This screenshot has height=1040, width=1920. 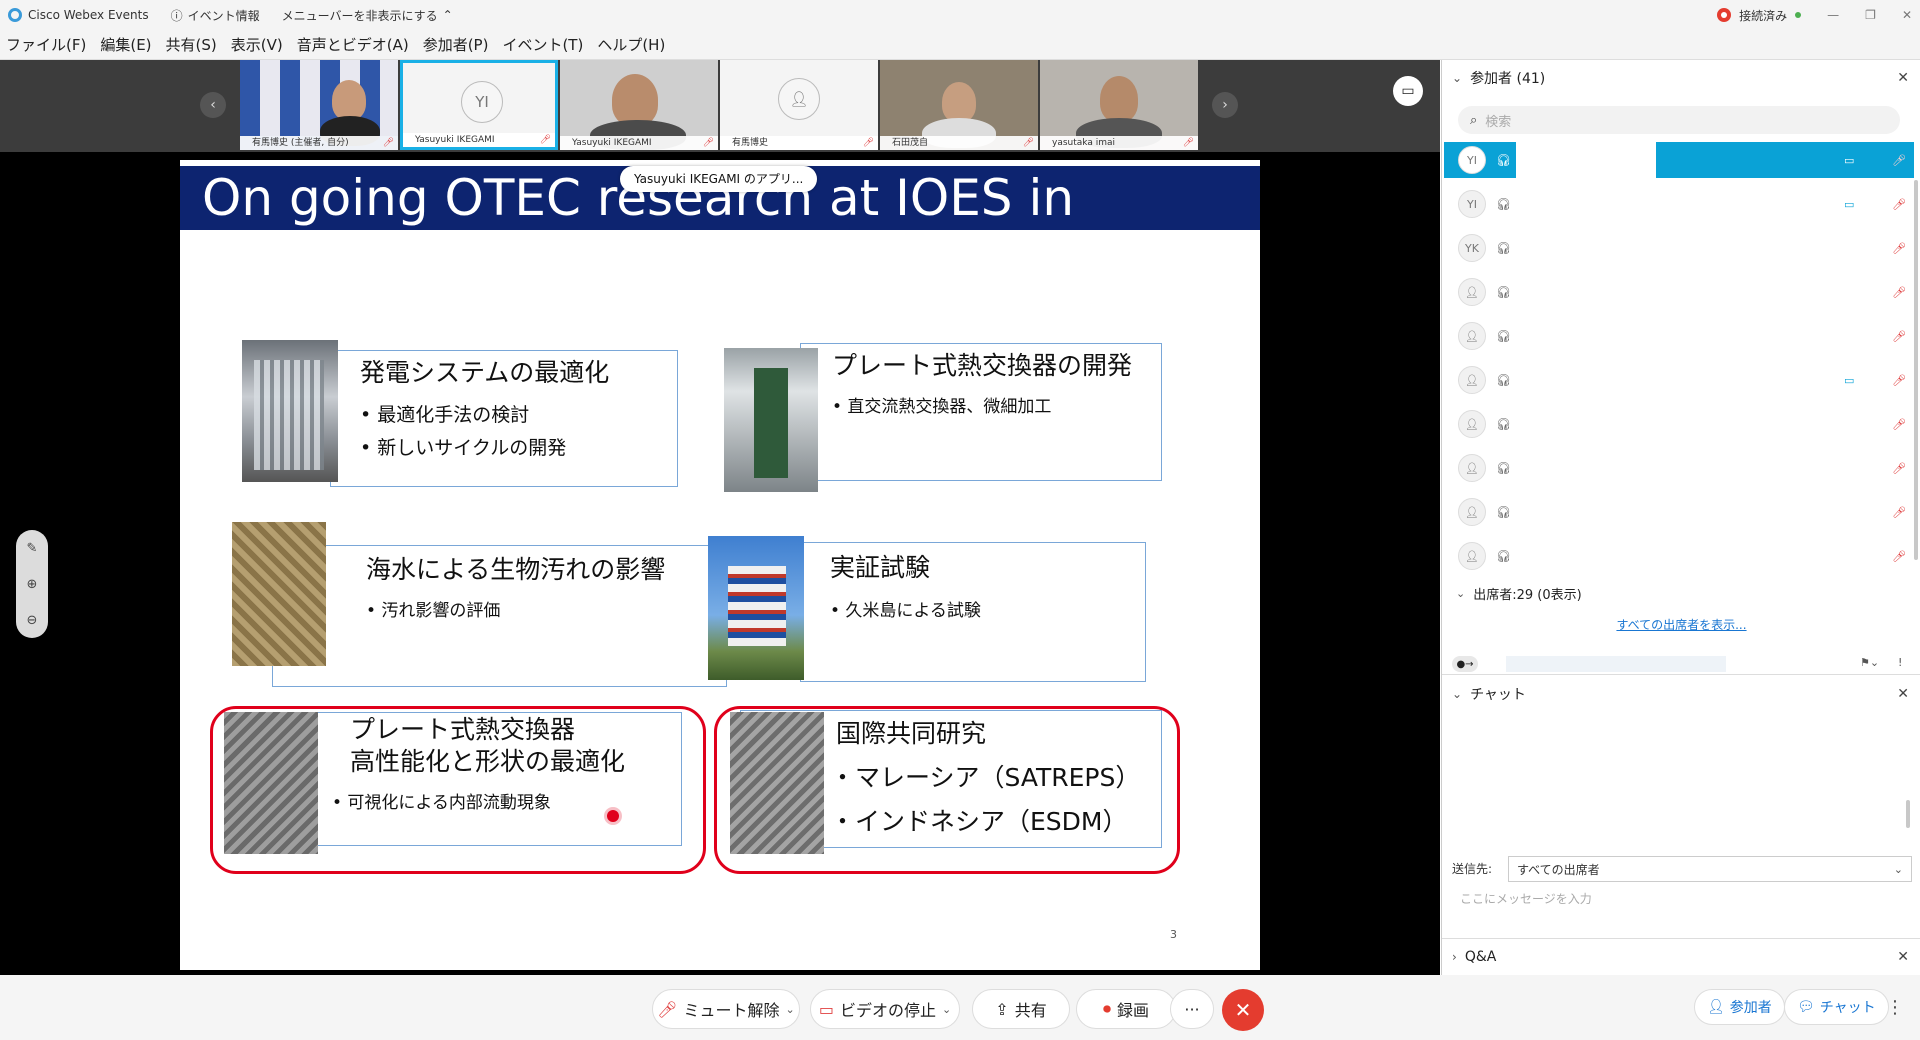 I want to click on video-tile: yasutaka imai 🎤︎, so click(x=1119, y=105).